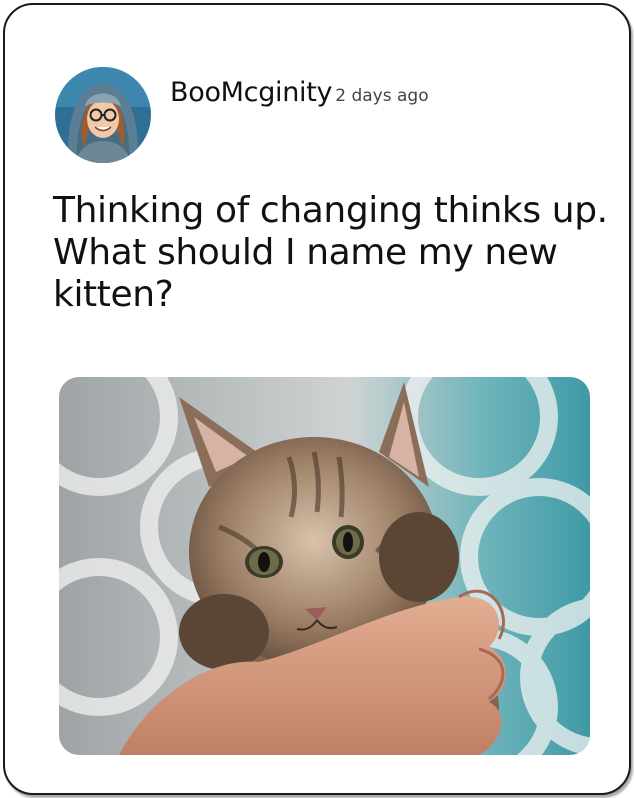 The image size is (634, 798). I want to click on avatar, so click(103, 115).